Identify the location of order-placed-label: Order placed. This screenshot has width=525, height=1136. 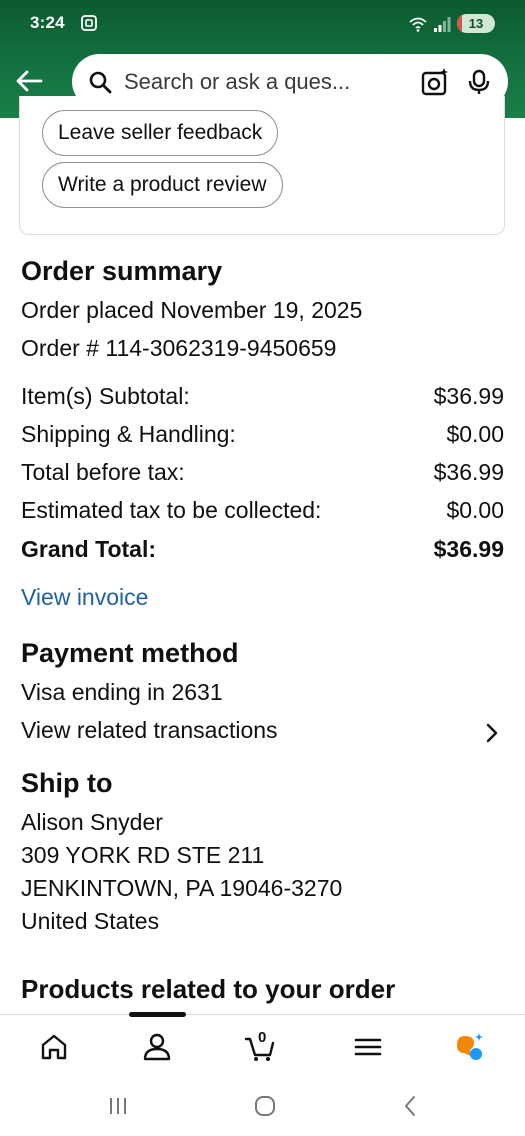
(87, 310).